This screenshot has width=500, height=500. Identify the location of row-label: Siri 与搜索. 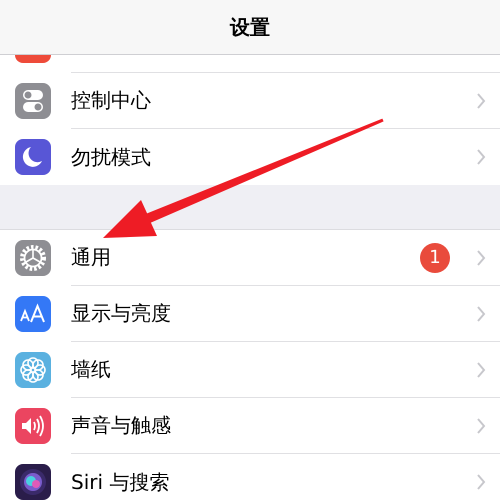
(120, 482).